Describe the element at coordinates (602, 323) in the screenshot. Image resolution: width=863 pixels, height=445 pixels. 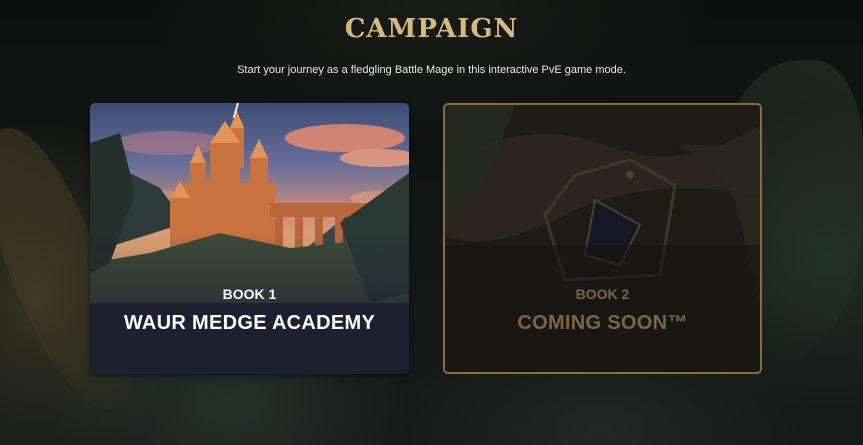
I see `book-2-coming-soon: COMING SOON™` at that location.